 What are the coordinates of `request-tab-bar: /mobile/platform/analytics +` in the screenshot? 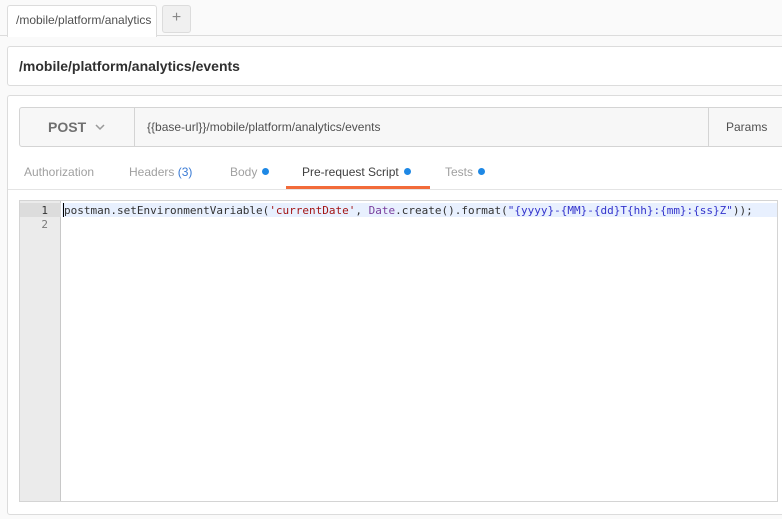 It's located at (391, 18).